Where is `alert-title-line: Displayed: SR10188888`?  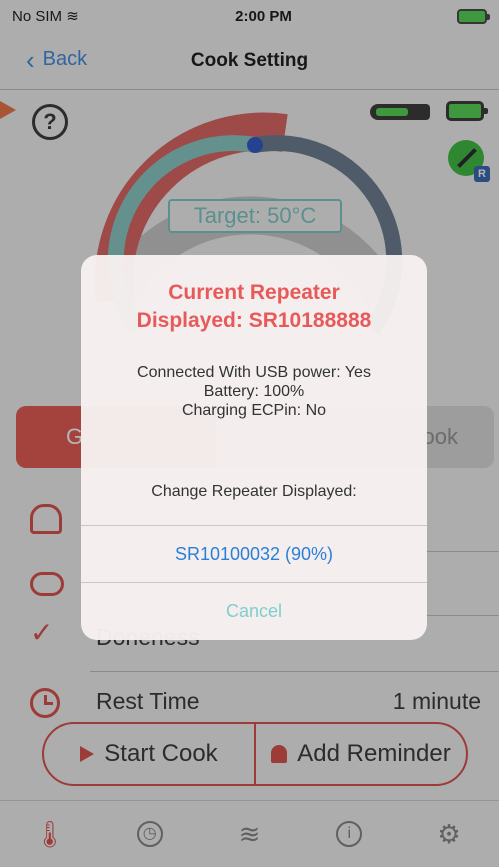
alert-title-line: Displayed: SR10188888 is located at coordinates (254, 320).